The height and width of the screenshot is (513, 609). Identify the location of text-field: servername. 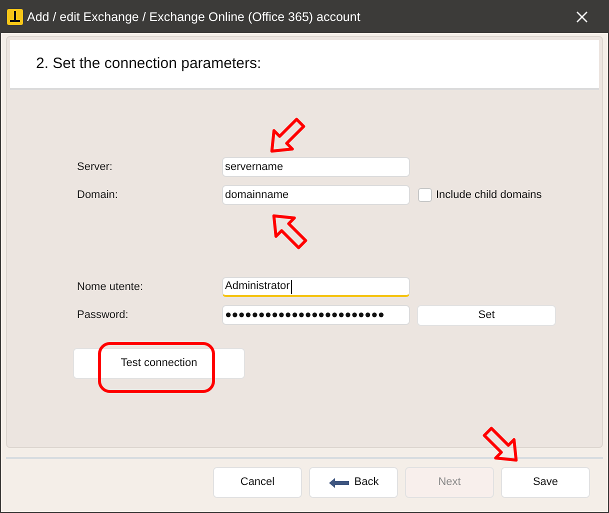
(316, 167).